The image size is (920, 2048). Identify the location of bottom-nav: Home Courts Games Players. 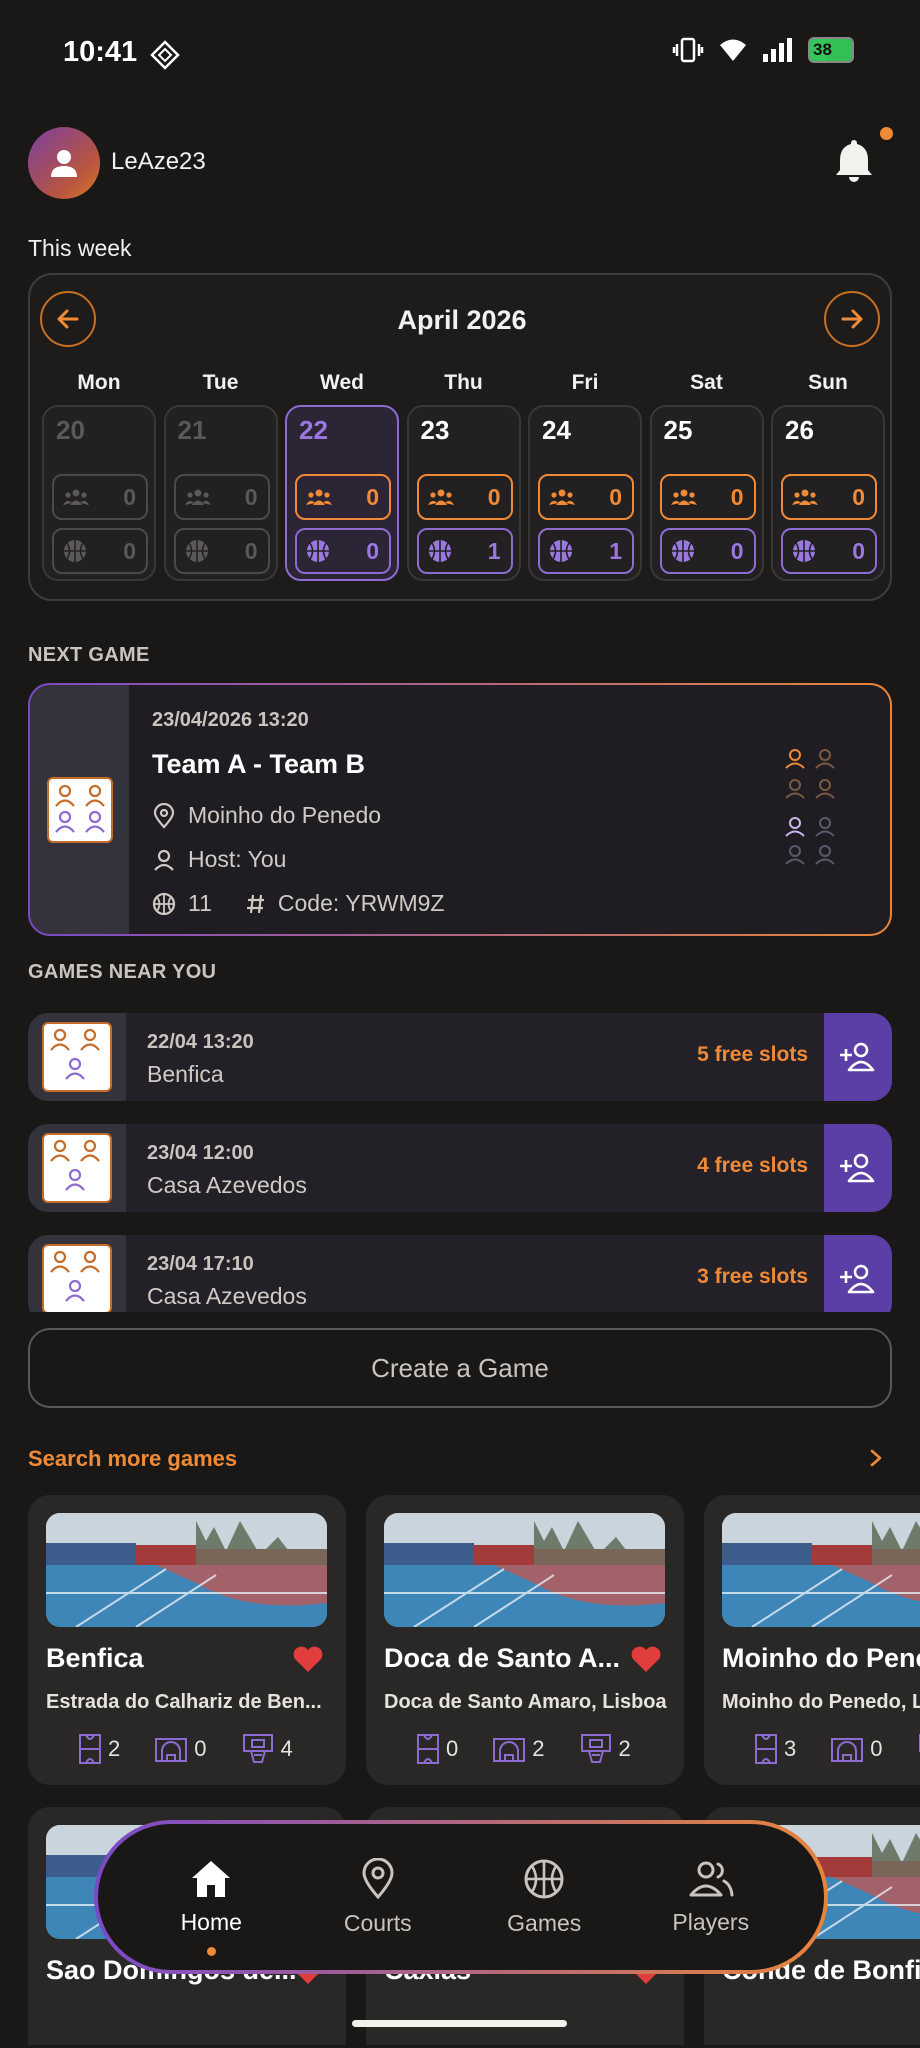
(461, 1897).